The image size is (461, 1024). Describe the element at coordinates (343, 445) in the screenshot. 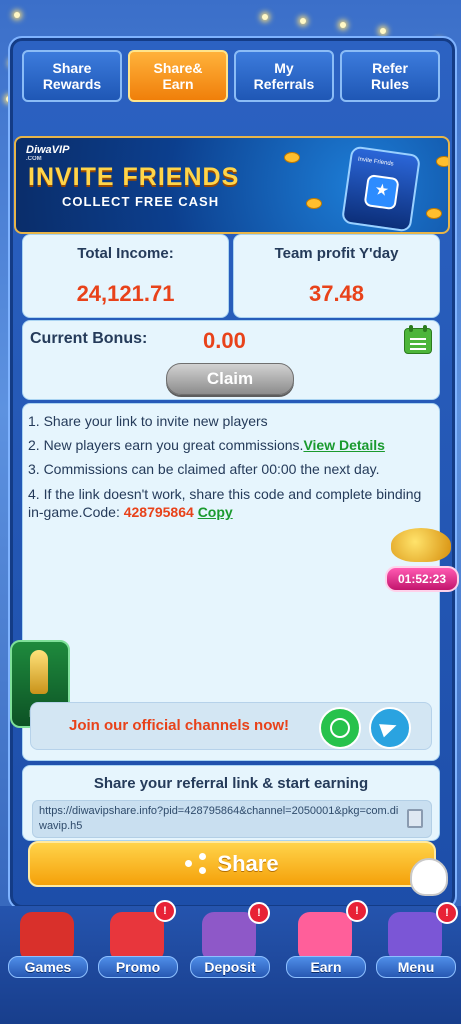

I see `view-details-link: View Details` at that location.